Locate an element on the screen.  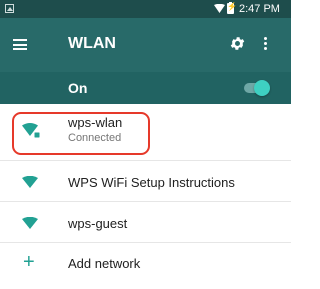
network-name: WPS WiFi Setup Instructions is located at coordinates (151, 182).